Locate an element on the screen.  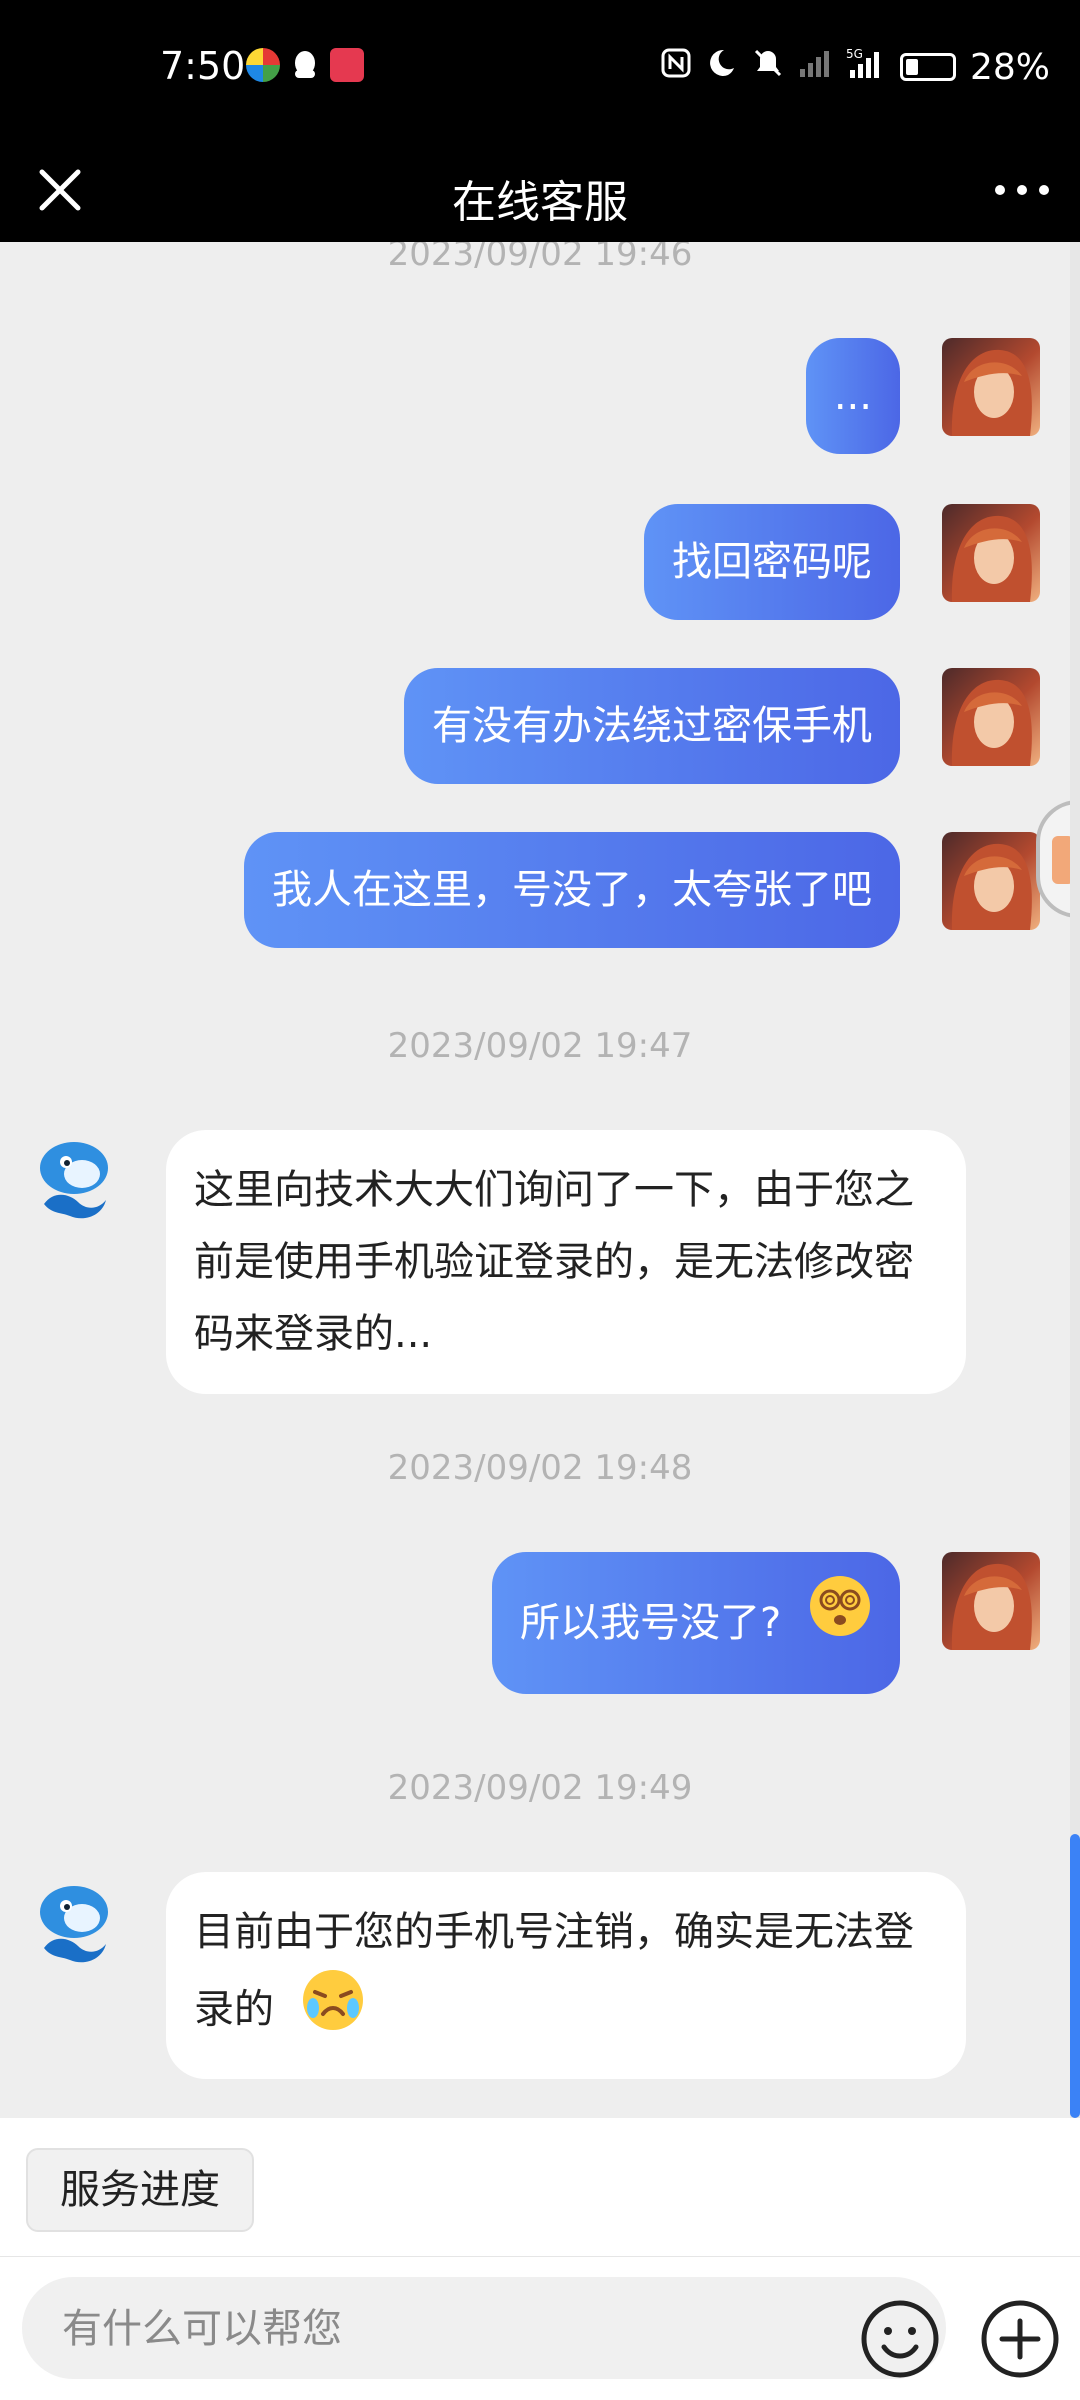
user-message-text: 我人在这里，号没了，太夸张了吧 is located at coordinates (572, 890).